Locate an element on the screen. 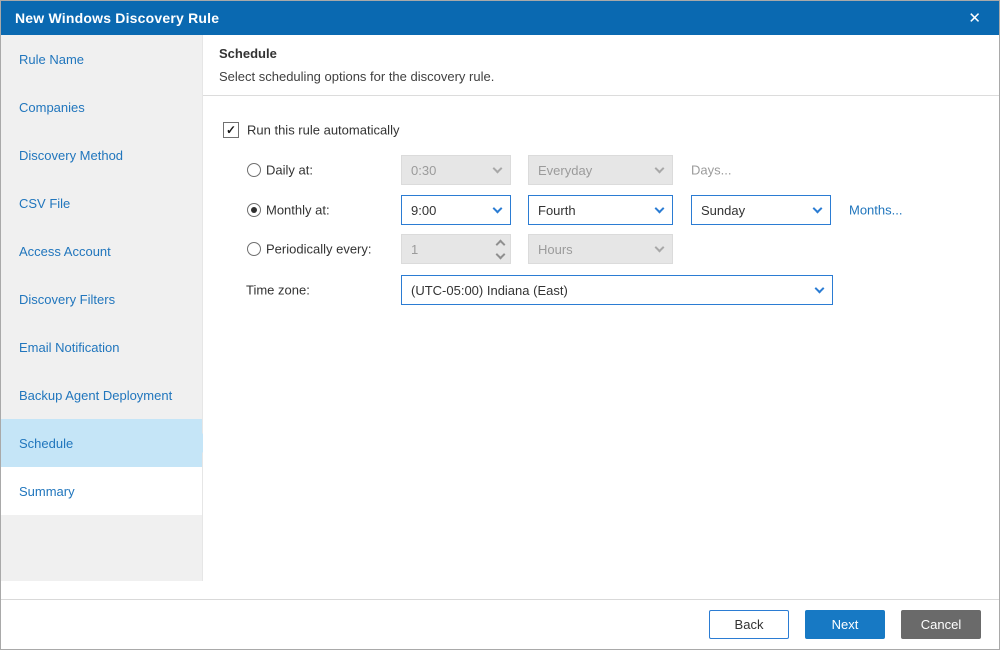 The image size is (1000, 650). periodic-value-spinner: 1 is located at coordinates (456, 249).